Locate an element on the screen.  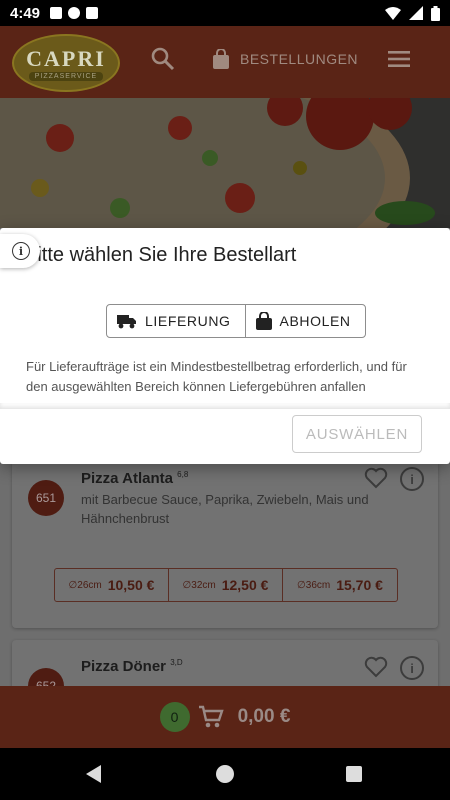
item-title: Pizza Atlanta 6,8 is located at coordinates (134, 478).